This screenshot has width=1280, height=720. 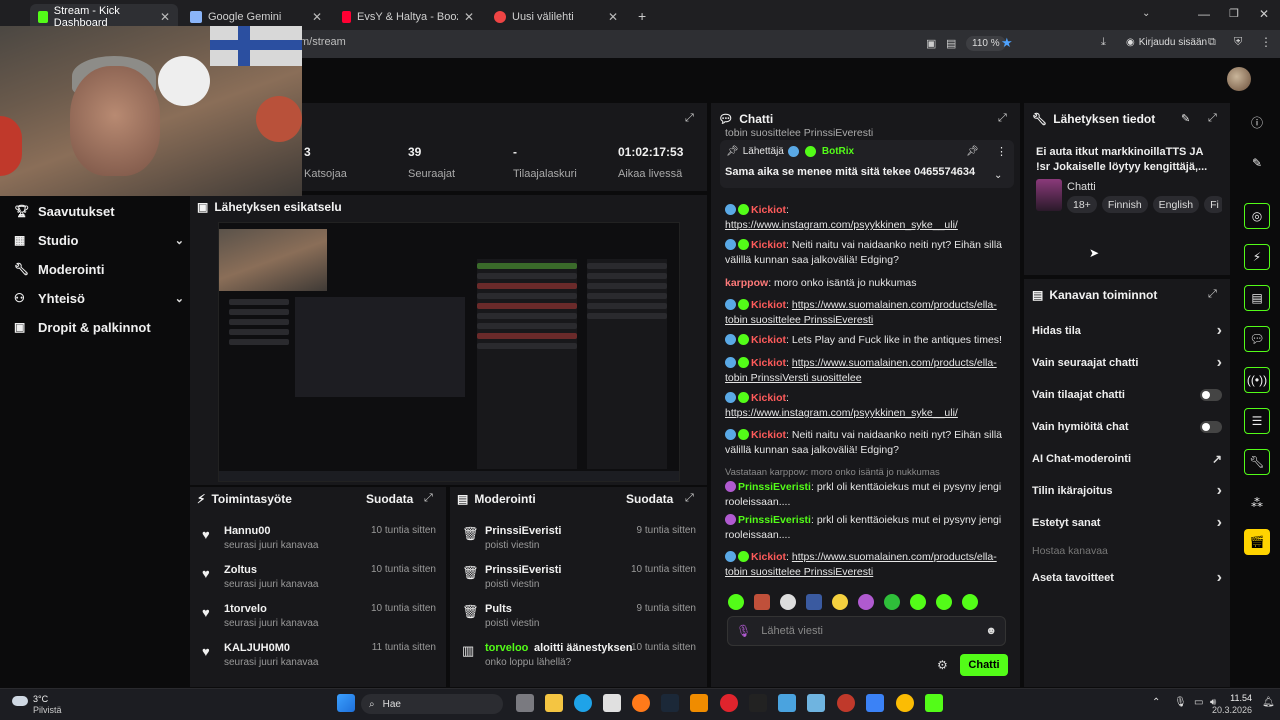 I want to click on paint-icon, so click(x=787, y=703).